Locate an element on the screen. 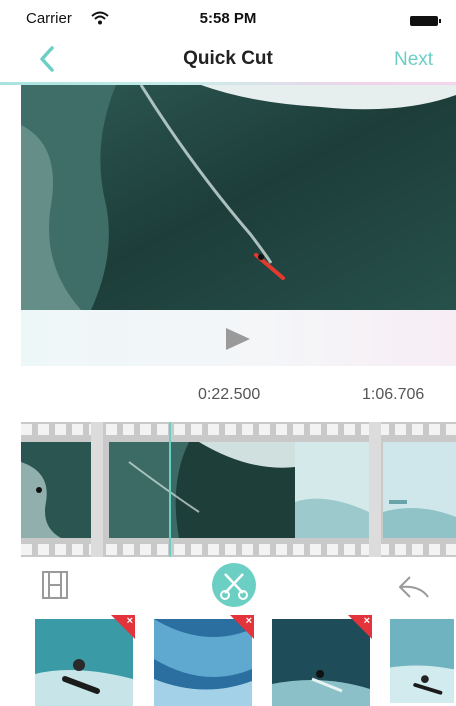 This screenshot has width=456, height=706. clip-image is located at coordinates (422, 661).